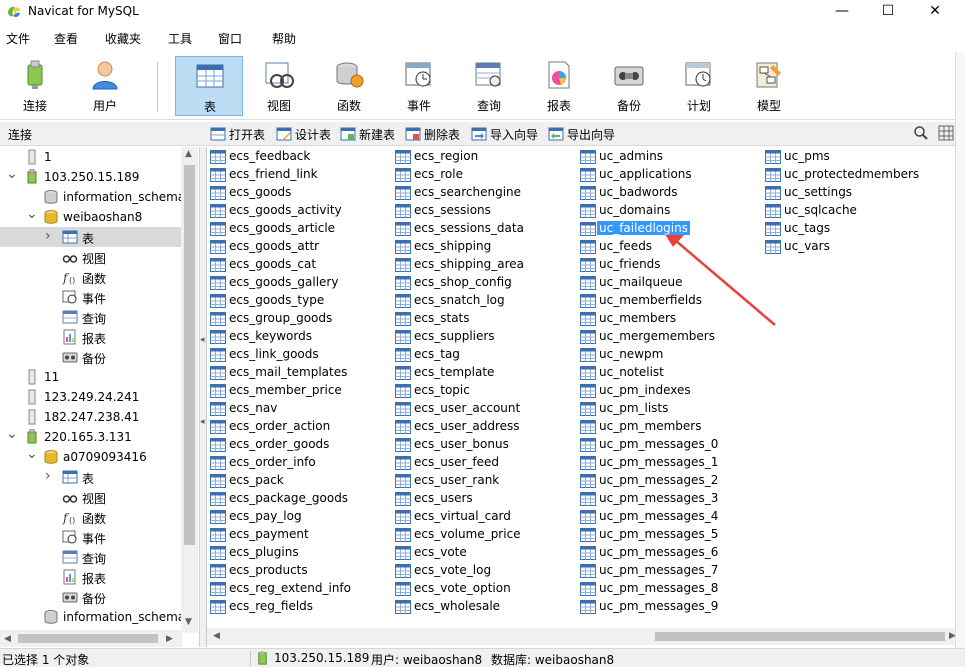 This screenshot has height=667, width=965. Describe the element at coordinates (485, 355) in the screenshot. I see `table-item: ecs_tag` at that location.